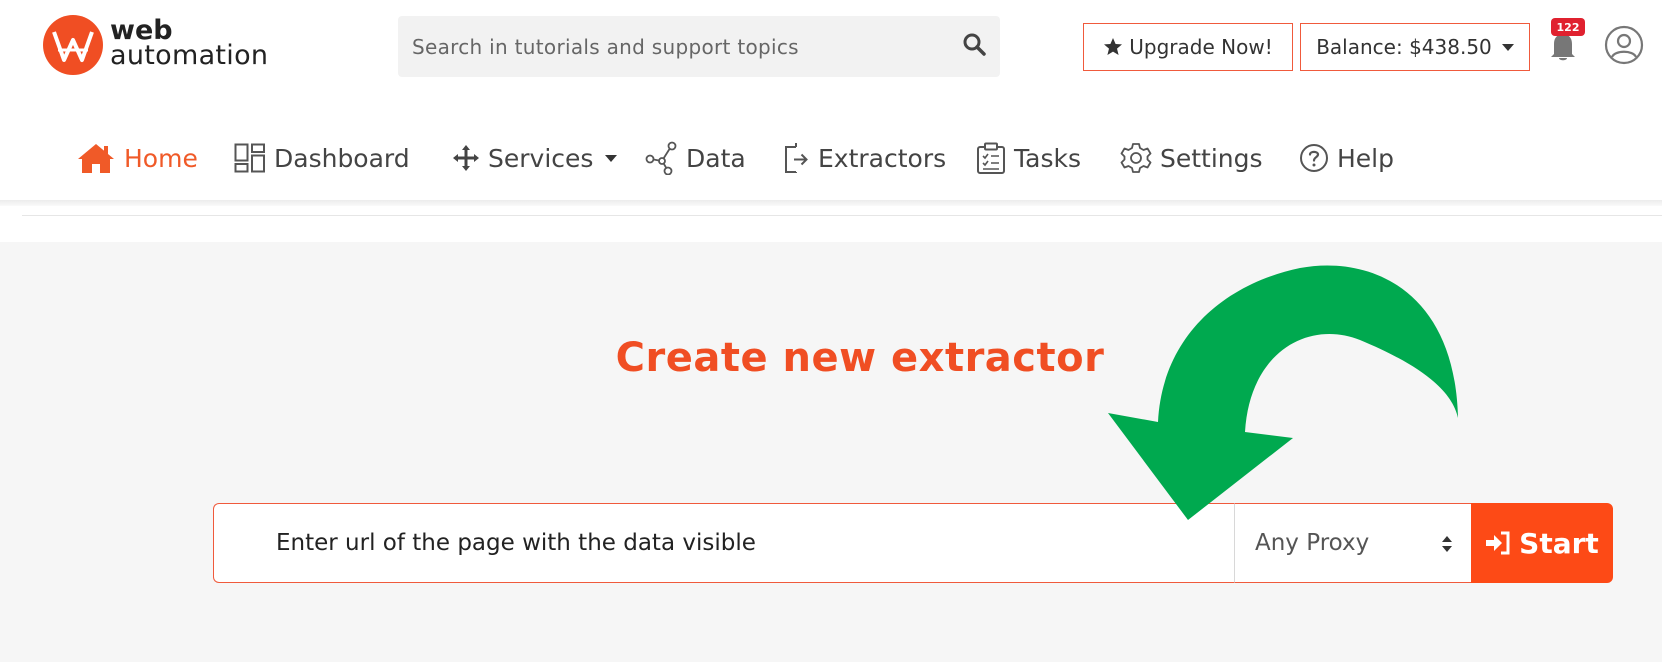  I want to click on help-icon, so click(1314, 158).